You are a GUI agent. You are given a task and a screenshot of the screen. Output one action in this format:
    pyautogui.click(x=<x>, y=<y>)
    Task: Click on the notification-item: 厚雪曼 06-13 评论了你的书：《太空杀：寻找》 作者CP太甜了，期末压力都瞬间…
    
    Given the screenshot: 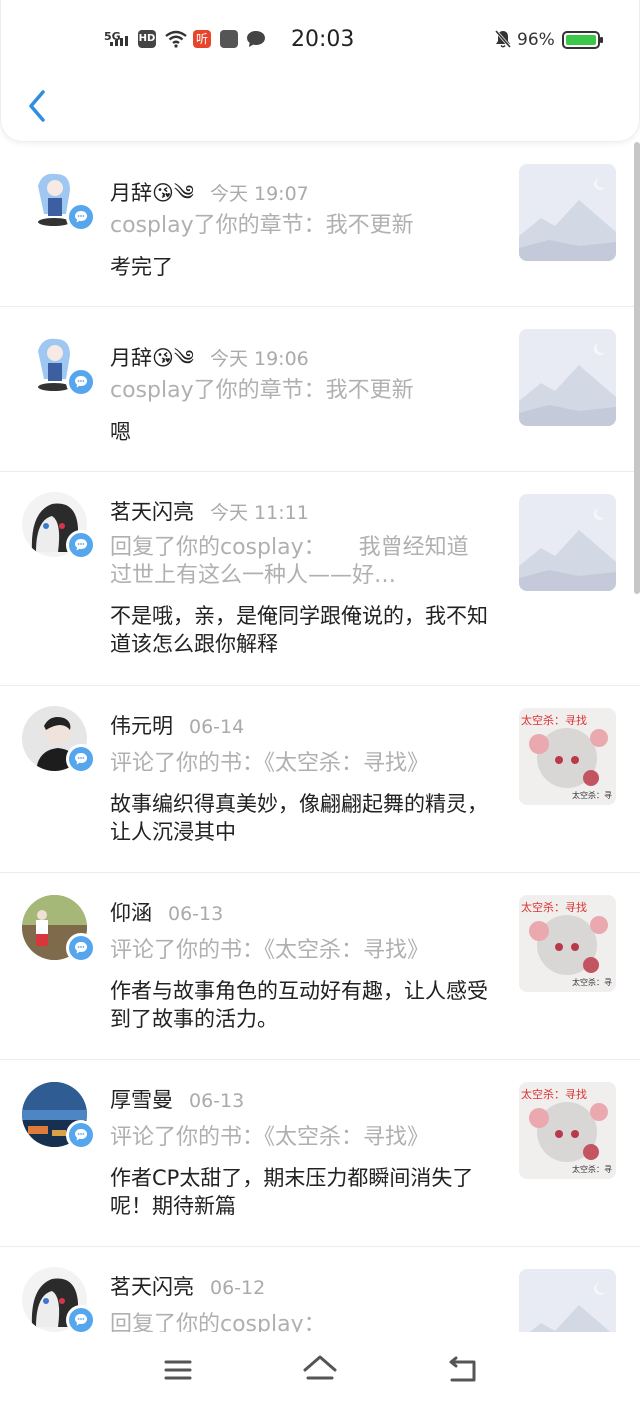 What is the action you would take?
    pyautogui.click(x=320, y=1153)
    